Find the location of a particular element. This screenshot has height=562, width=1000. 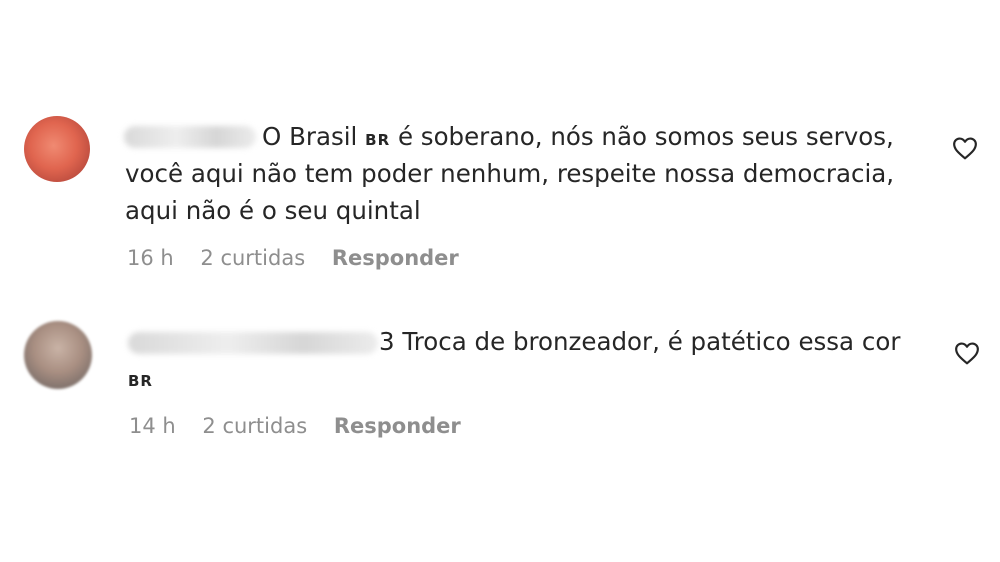

comment-text-rest: é soberano, nós não somos seus servos, is located at coordinates (645, 136).